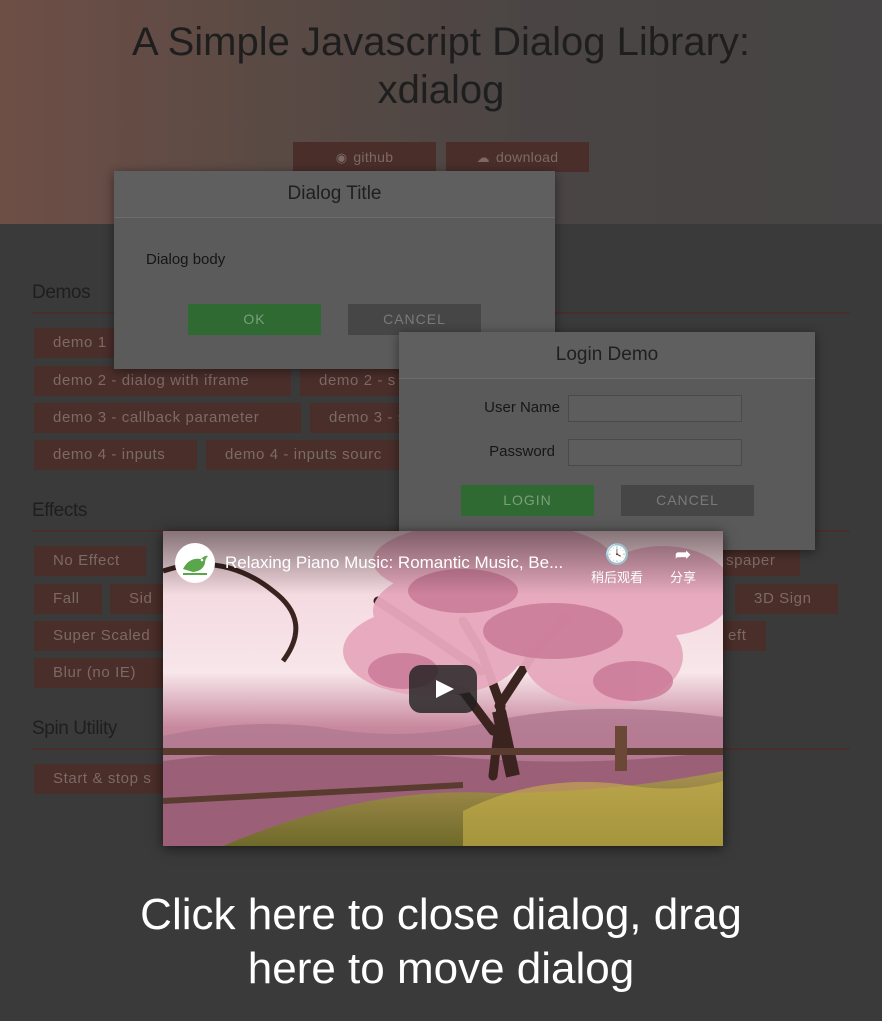 The image size is (882, 1021). What do you see at coordinates (527, 157) in the screenshot?
I see `download-button-label: download` at bounding box center [527, 157].